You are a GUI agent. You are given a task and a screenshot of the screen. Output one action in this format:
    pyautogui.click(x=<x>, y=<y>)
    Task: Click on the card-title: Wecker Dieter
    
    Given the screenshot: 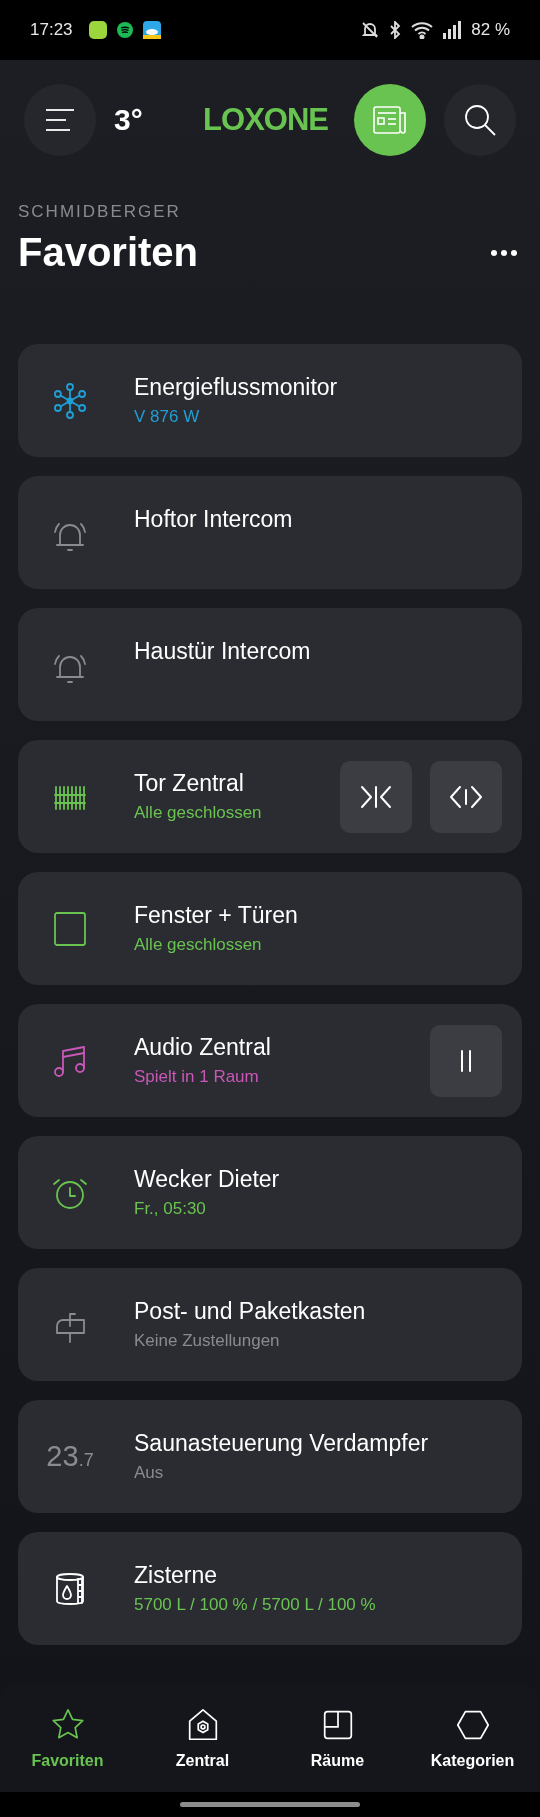 What is the action you would take?
    pyautogui.click(x=207, y=1179)
    